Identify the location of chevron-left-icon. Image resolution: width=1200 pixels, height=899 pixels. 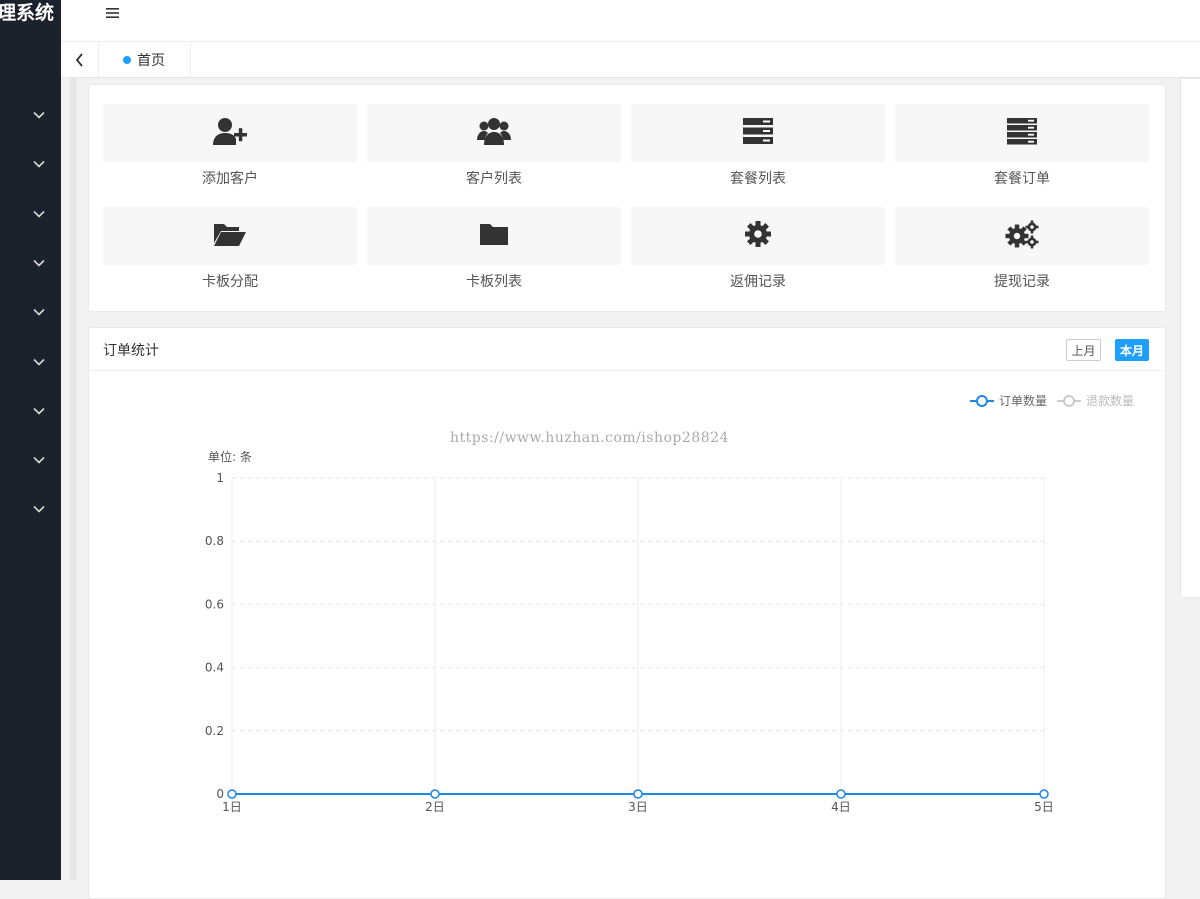
(79, 59).